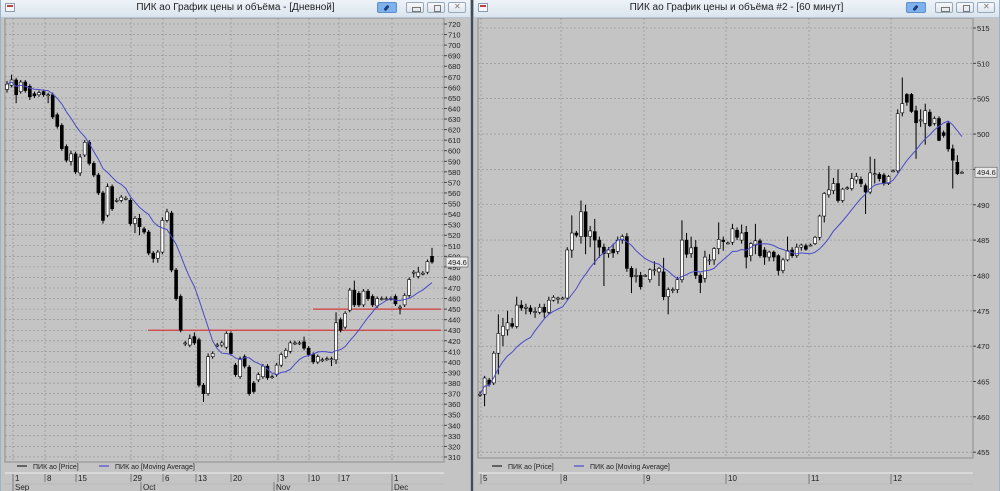  I want to click on x-axis-day-label: 10, so click(732, 478).